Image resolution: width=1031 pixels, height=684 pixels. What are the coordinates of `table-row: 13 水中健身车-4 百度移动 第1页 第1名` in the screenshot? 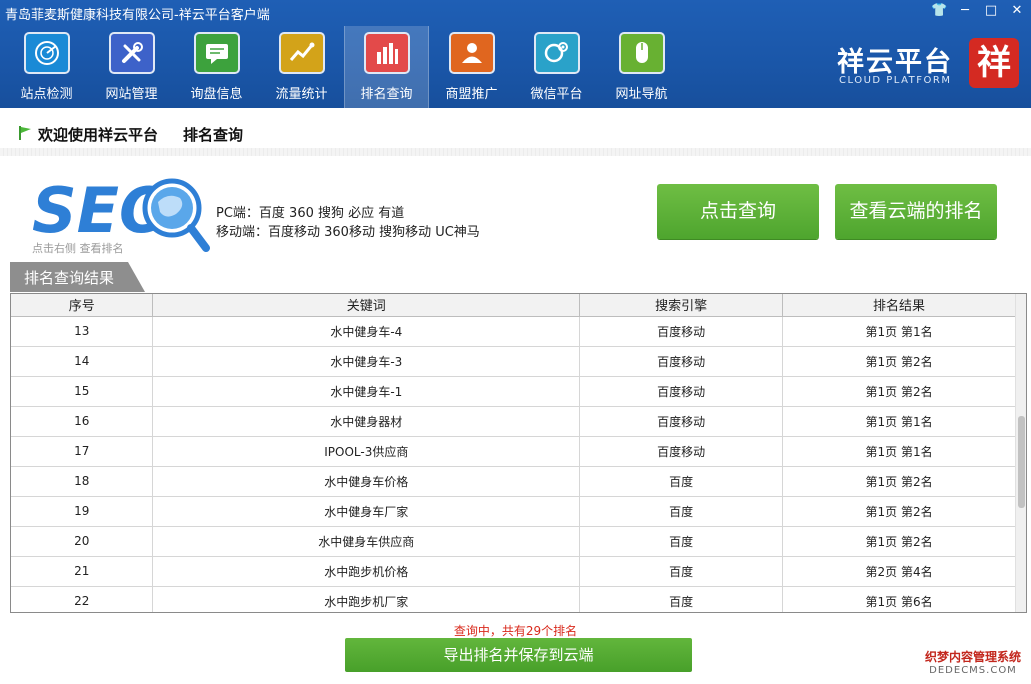 It's located at (513, 331).